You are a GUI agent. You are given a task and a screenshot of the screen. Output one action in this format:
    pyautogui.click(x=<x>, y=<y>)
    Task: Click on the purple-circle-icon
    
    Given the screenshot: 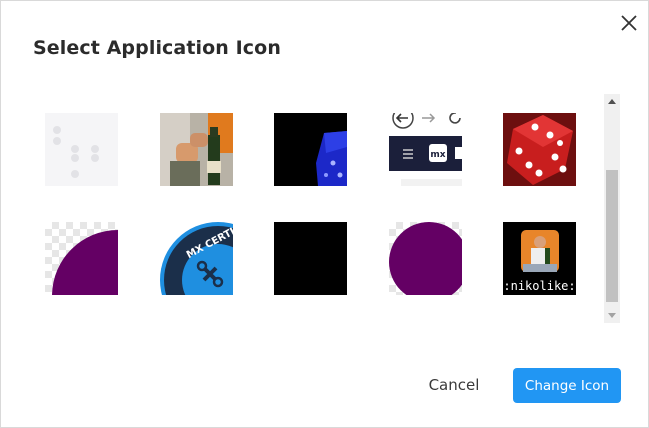 What is the action you would take?
    pyautogui.click(x=425, y=258)
    